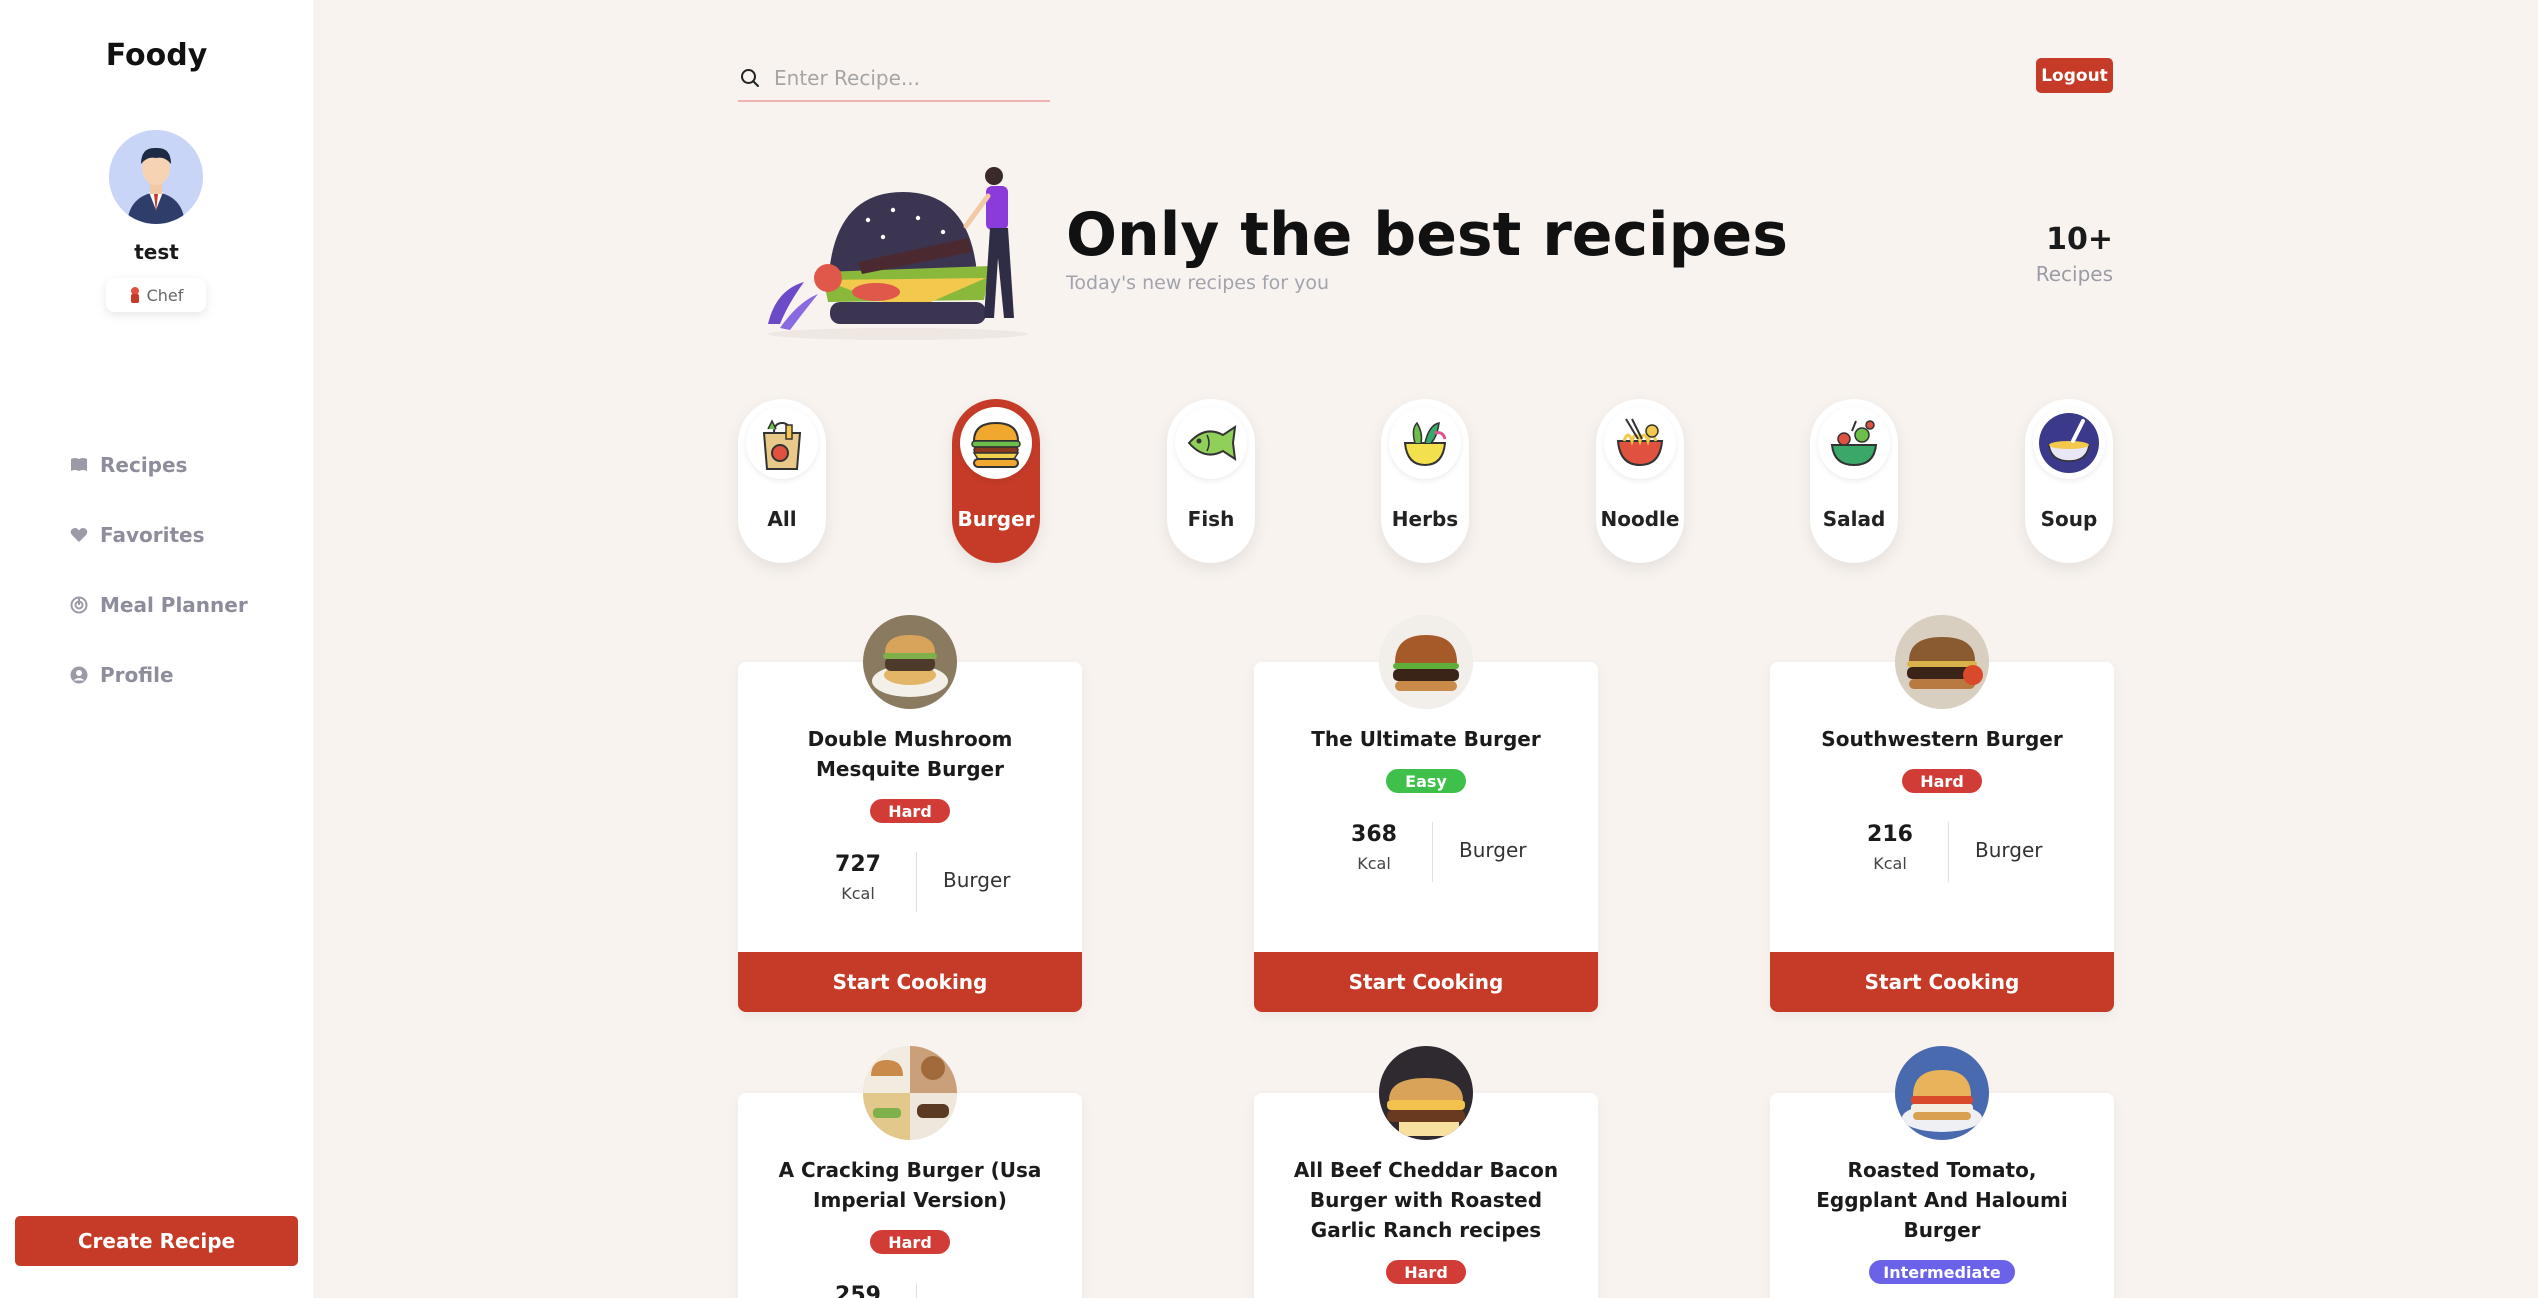  I want to click on nav-label-recipes: Recipes, so click(144, 465).